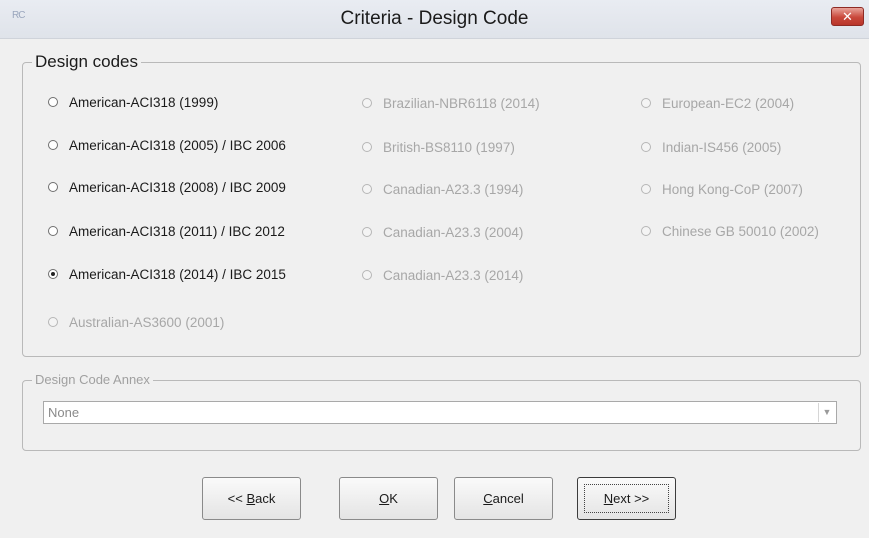  Describe the element at coordinates (147, 322) in the screenshot. I see `radio-label: Australian-AS3600 (2001)` at that location.